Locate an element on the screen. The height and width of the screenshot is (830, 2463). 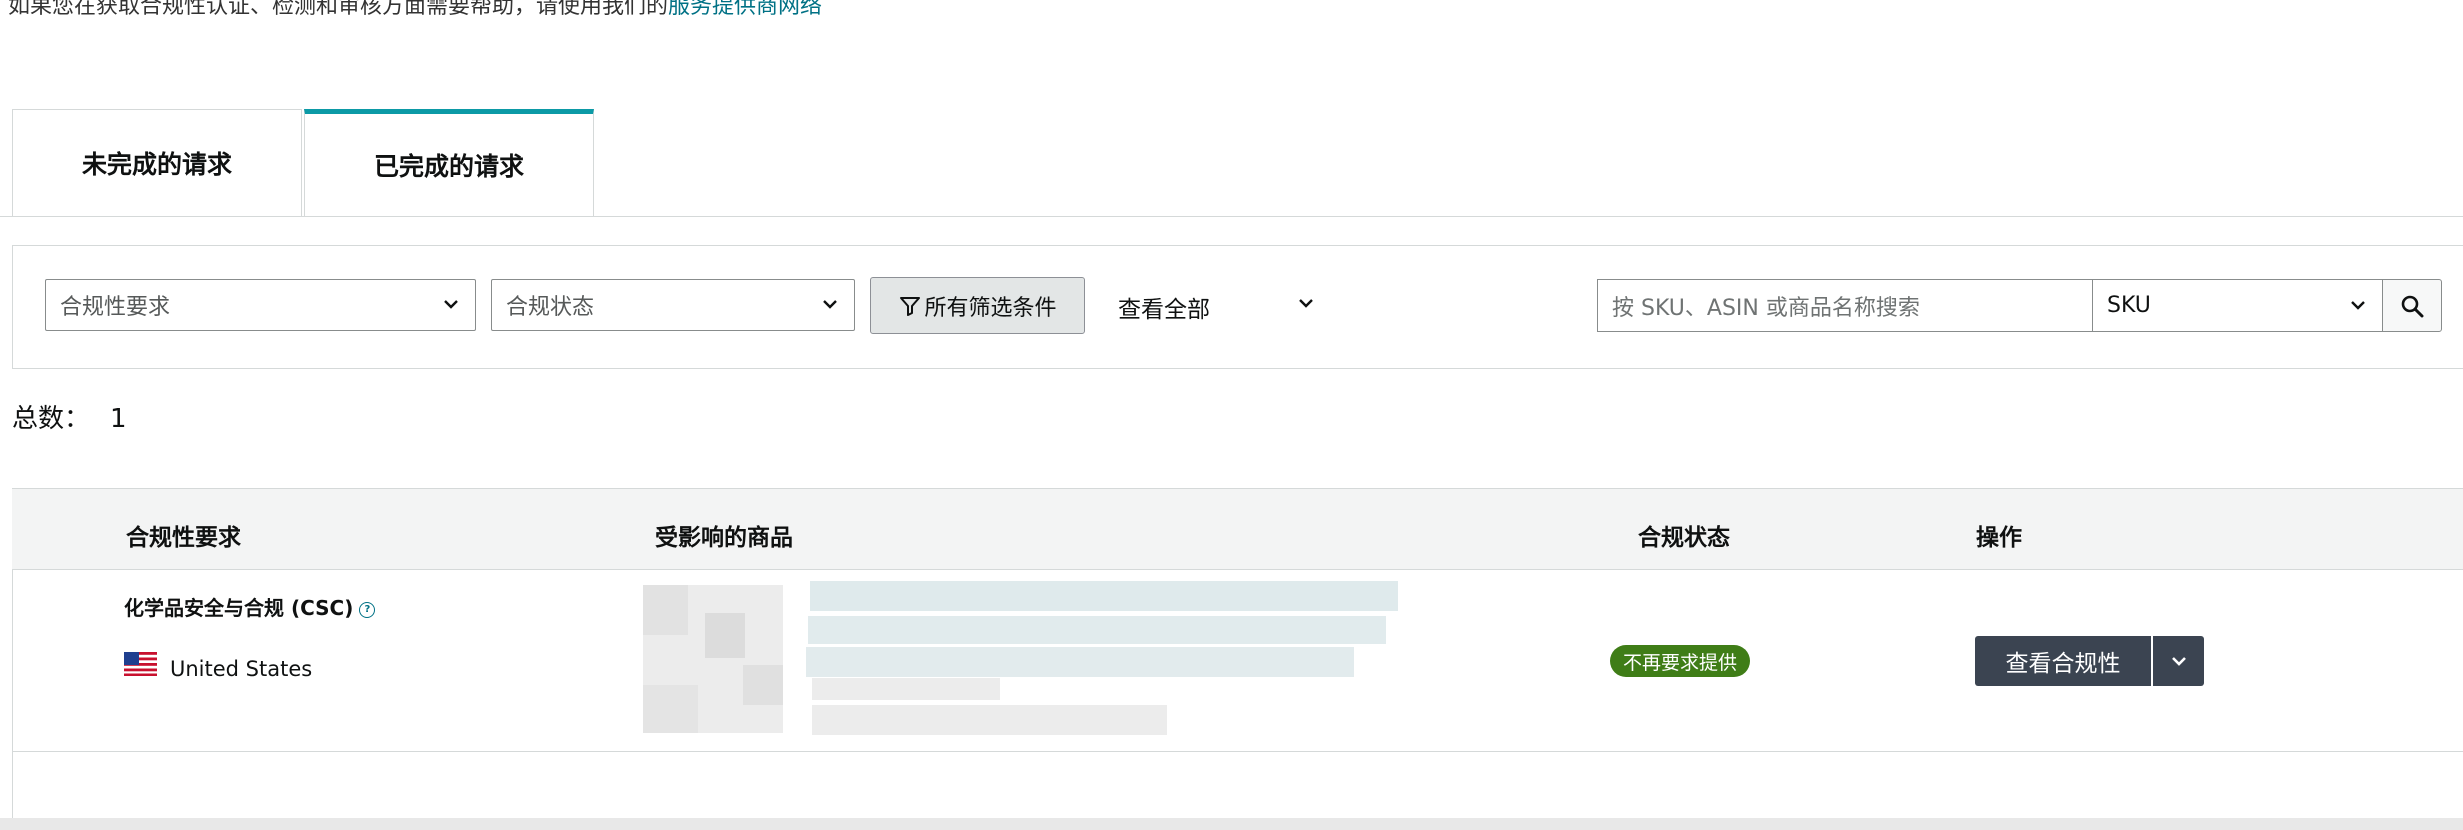
all-filters-button: 所有筛选条件 is located at coordinates (977, 305).